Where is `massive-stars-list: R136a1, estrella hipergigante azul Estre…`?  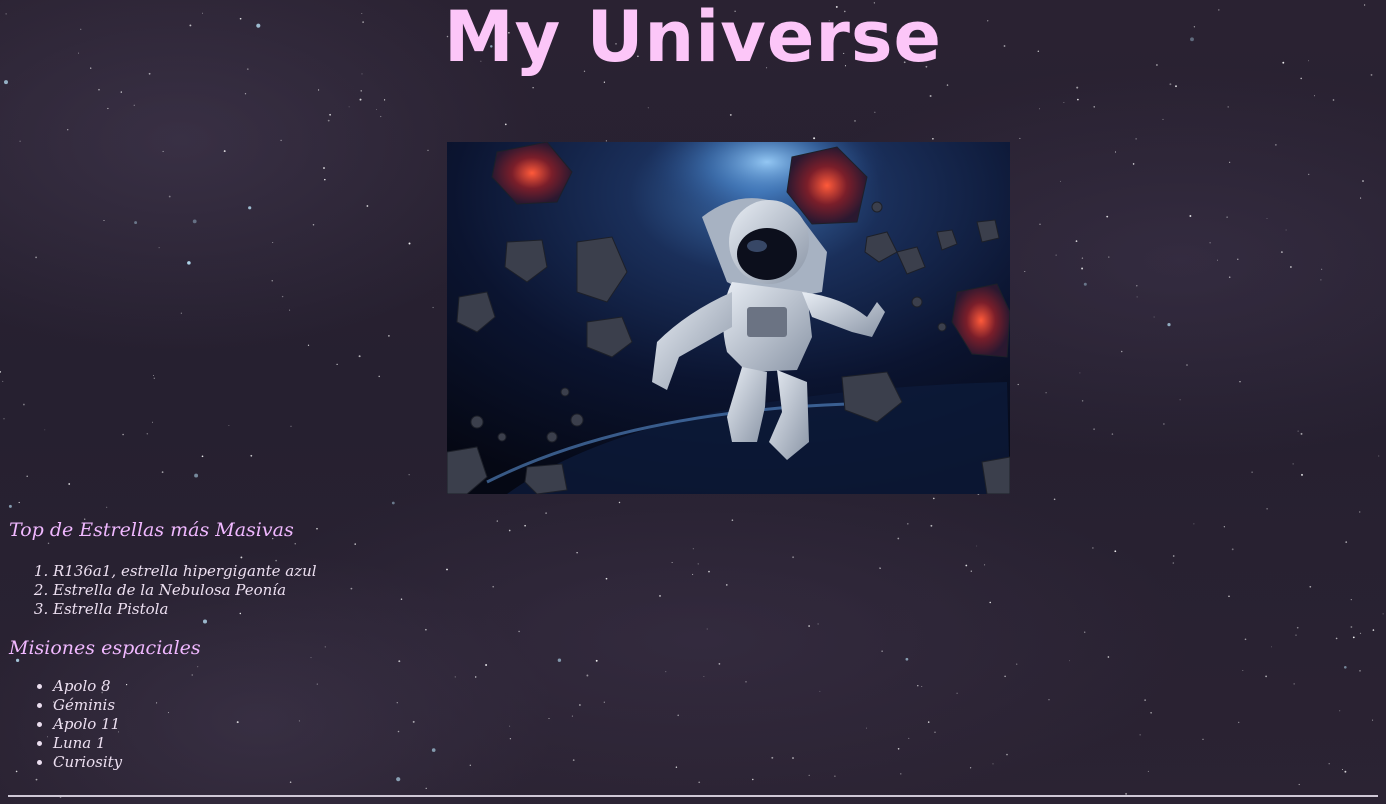 massive-stars-list: R136a1, estrella hipergigante azul Estre… is located at coordinates (359, 590).